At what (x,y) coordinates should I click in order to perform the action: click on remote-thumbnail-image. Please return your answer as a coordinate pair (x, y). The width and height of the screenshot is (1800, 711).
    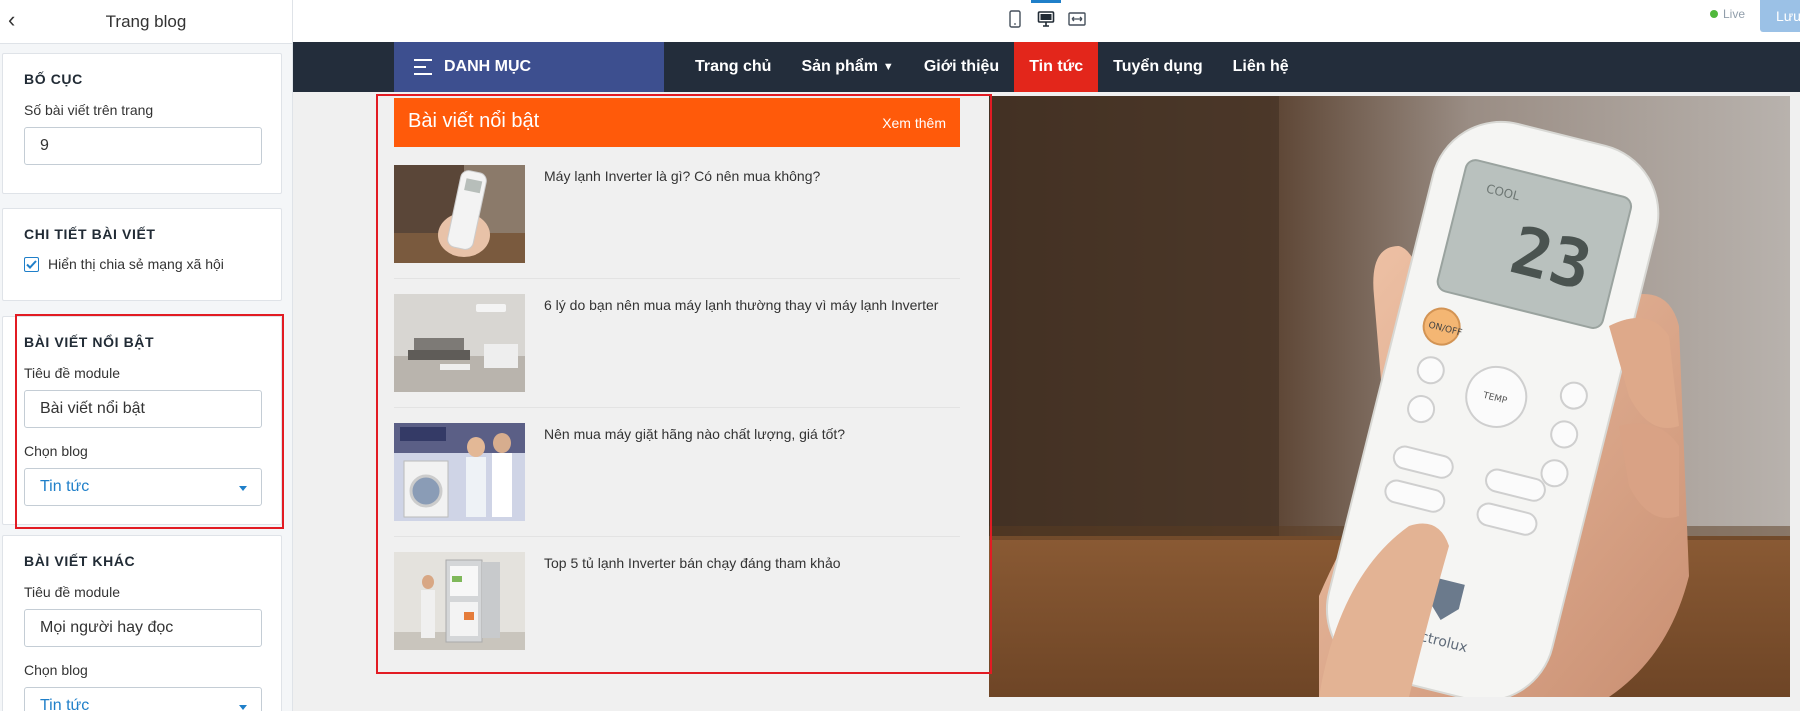
    Looking at the image, I should click on (459, 214).